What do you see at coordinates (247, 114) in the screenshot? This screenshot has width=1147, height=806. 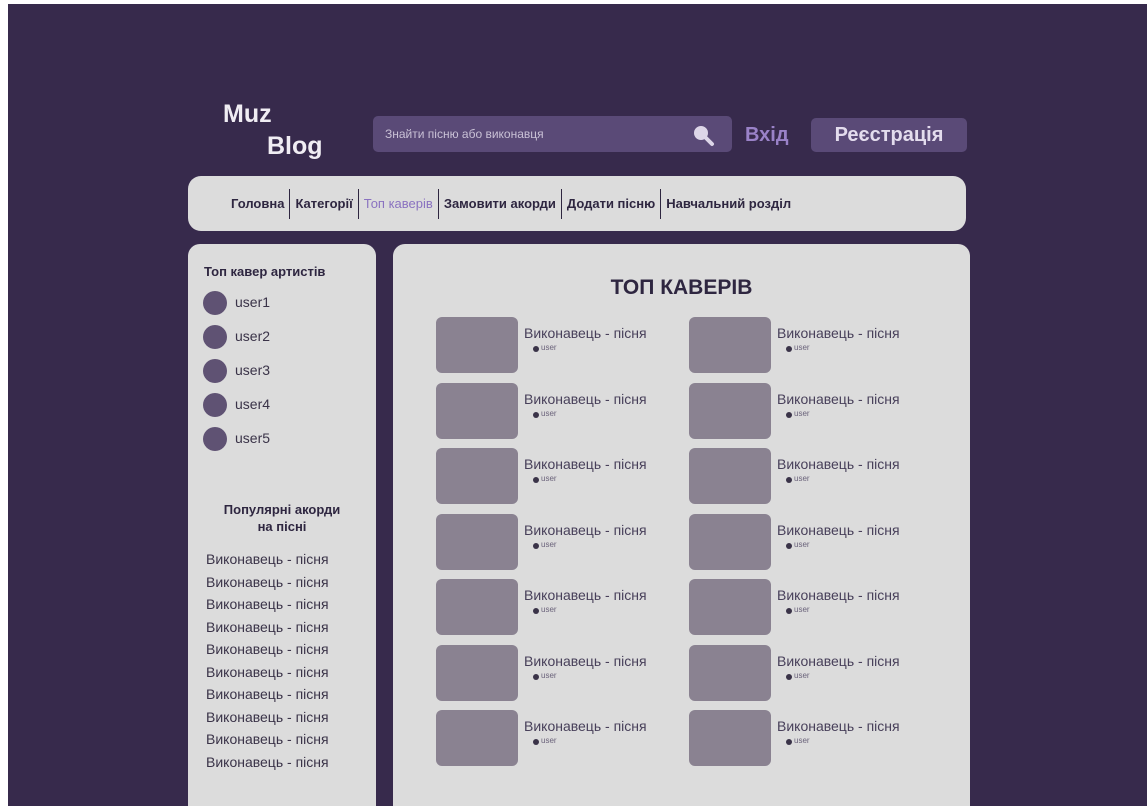 I see `logo-muz: Muz` at bounding box center [247, 114].